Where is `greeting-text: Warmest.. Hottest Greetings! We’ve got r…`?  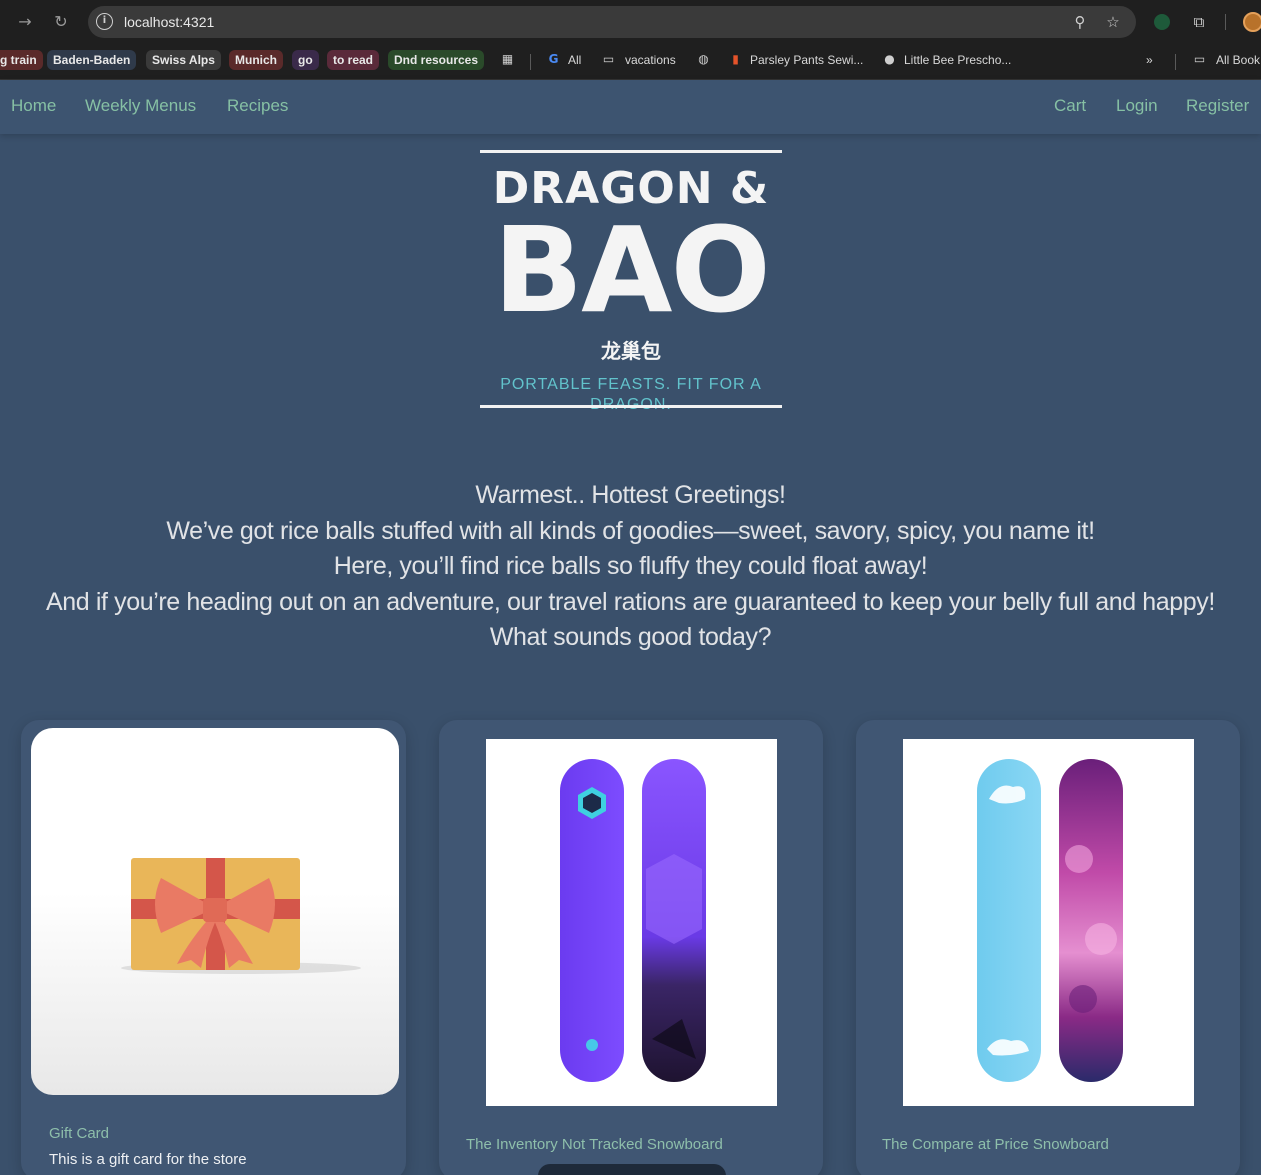 greeting-text: Warmest.. Hottest Greetings! We’ve got r… is located at coordinates (630, 567).